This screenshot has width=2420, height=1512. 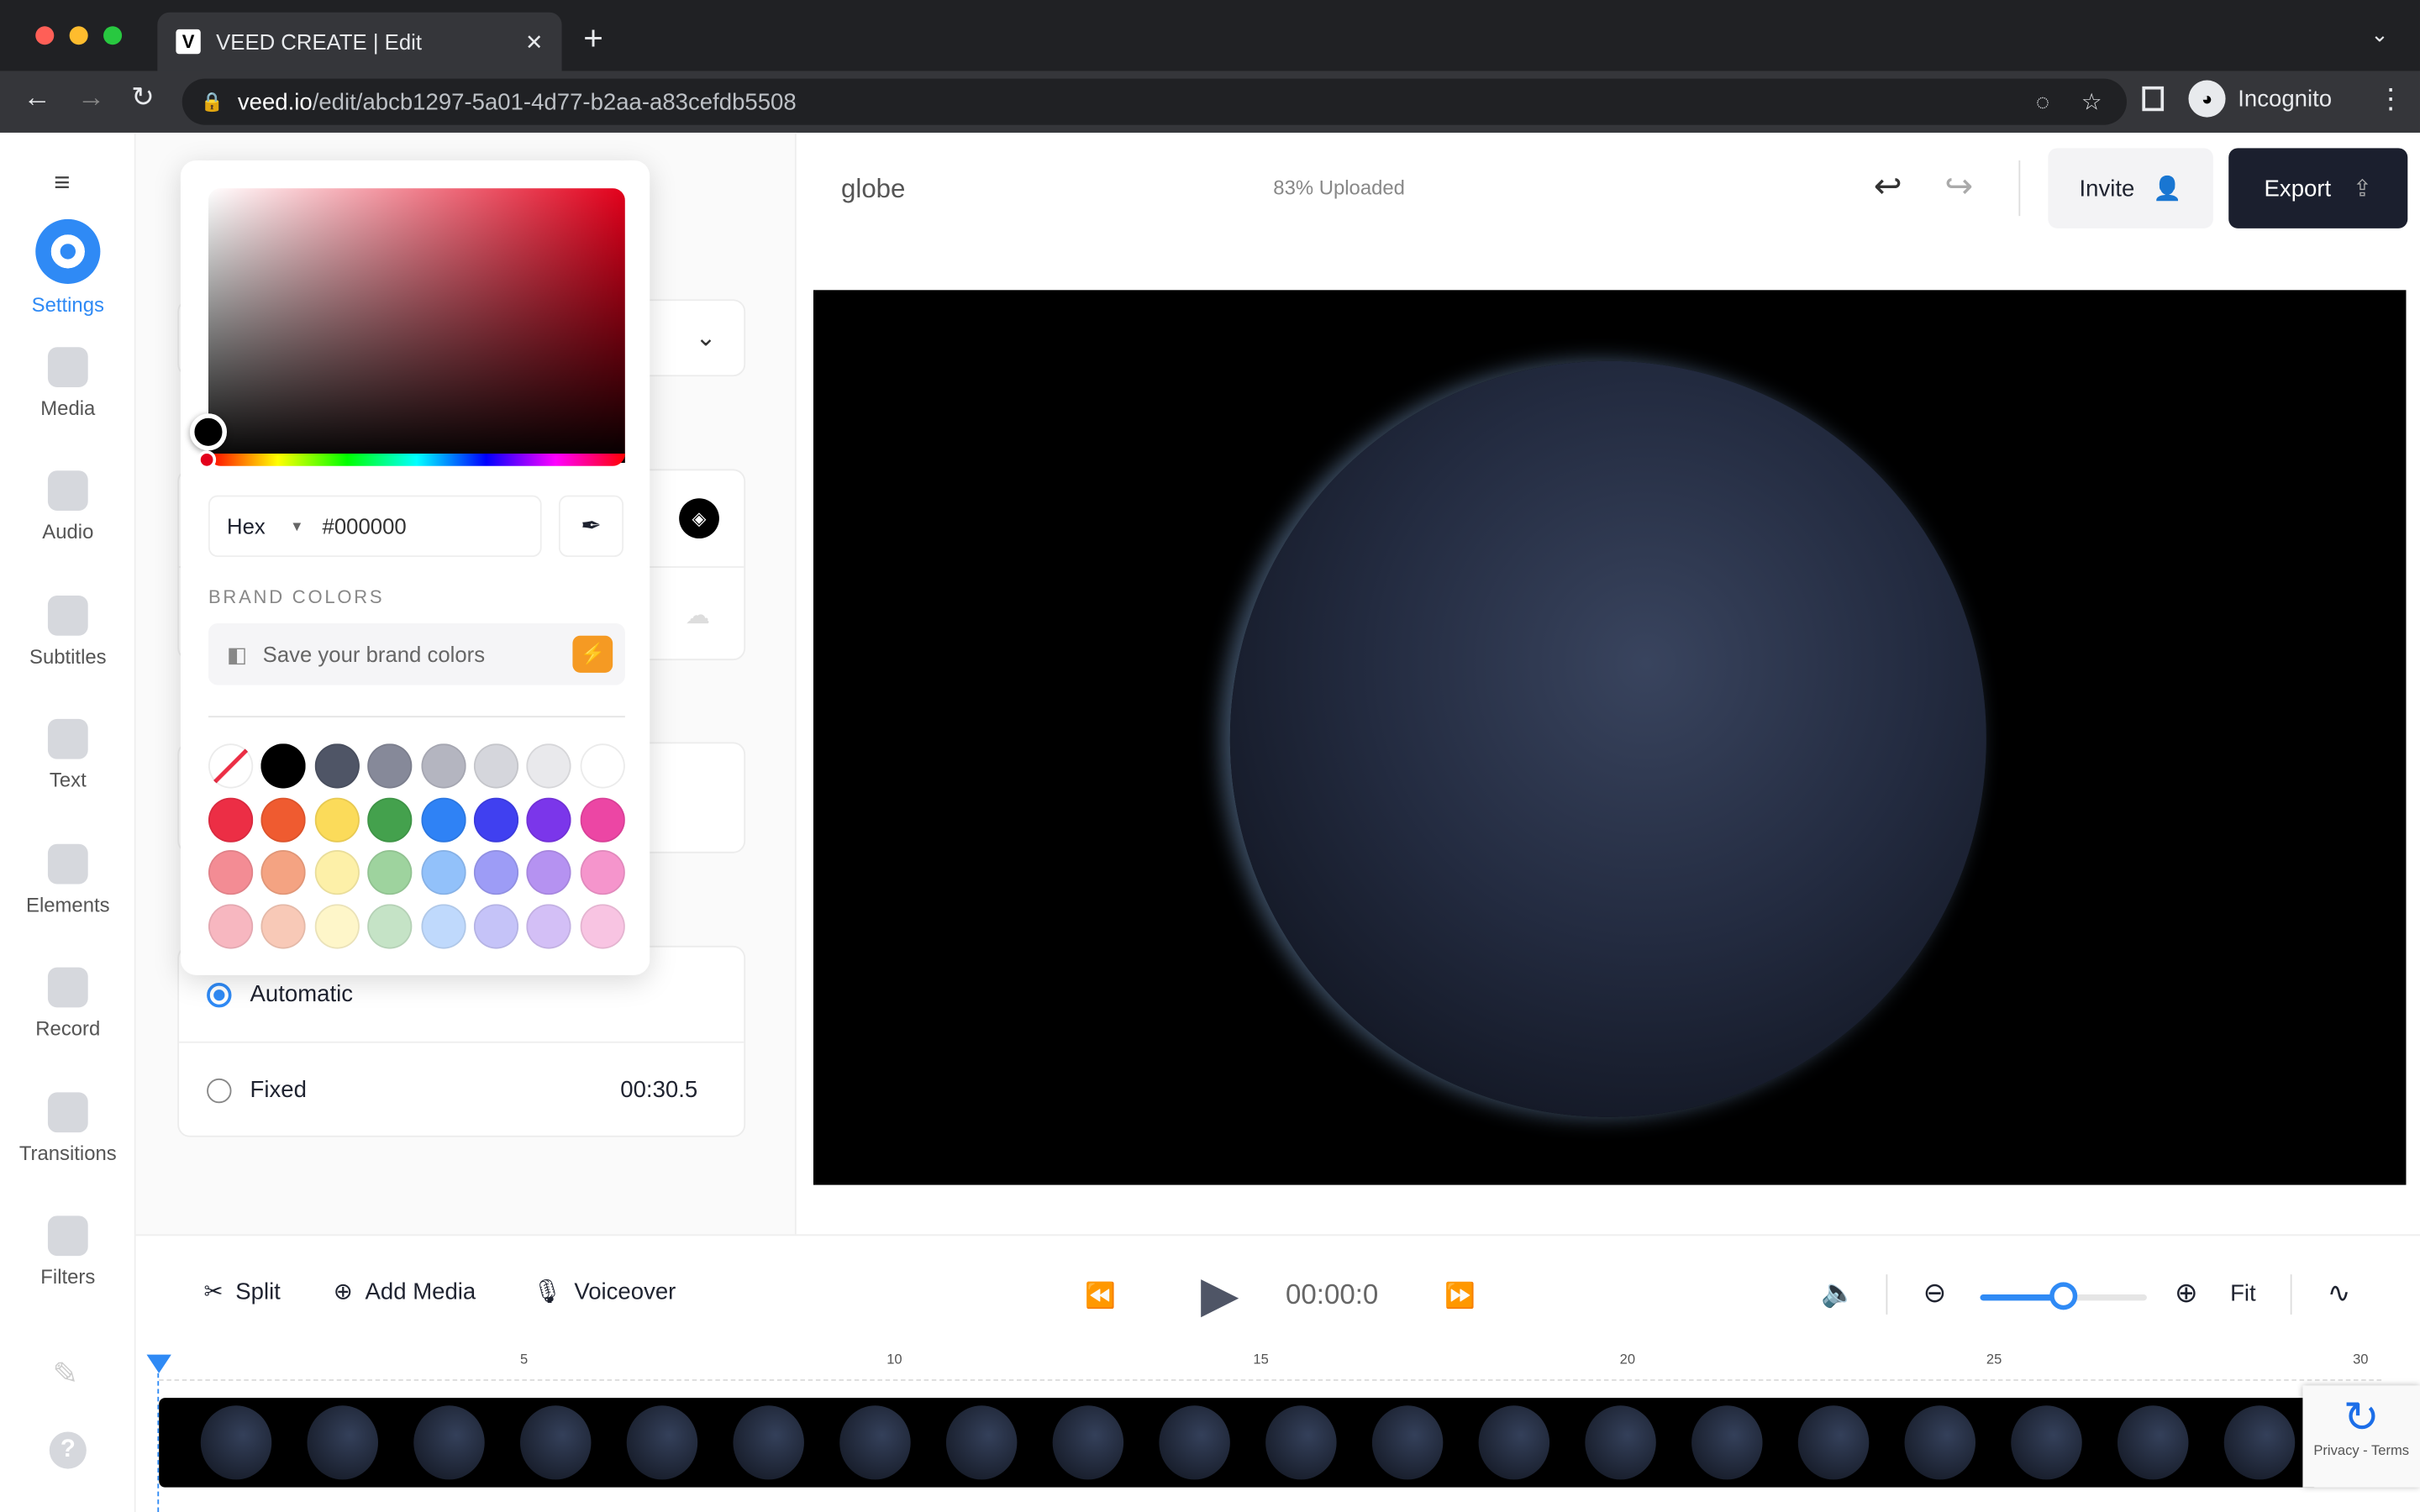 What do you see at coordinates (68, 631) in the screenshot?
I see `sidebar-item-subtitles: Subtitles` at bounding box center [68, 631].